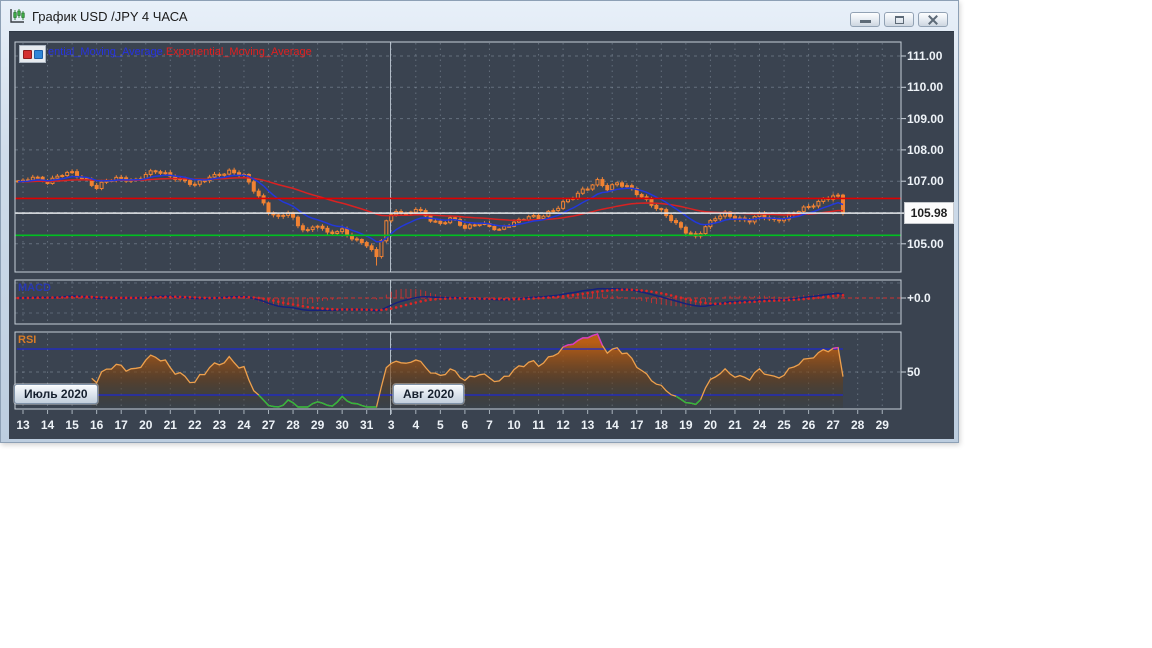 This screenshot has width=1152, height=648. I want to click on current-price-box: 105.98, so click(929, 213).